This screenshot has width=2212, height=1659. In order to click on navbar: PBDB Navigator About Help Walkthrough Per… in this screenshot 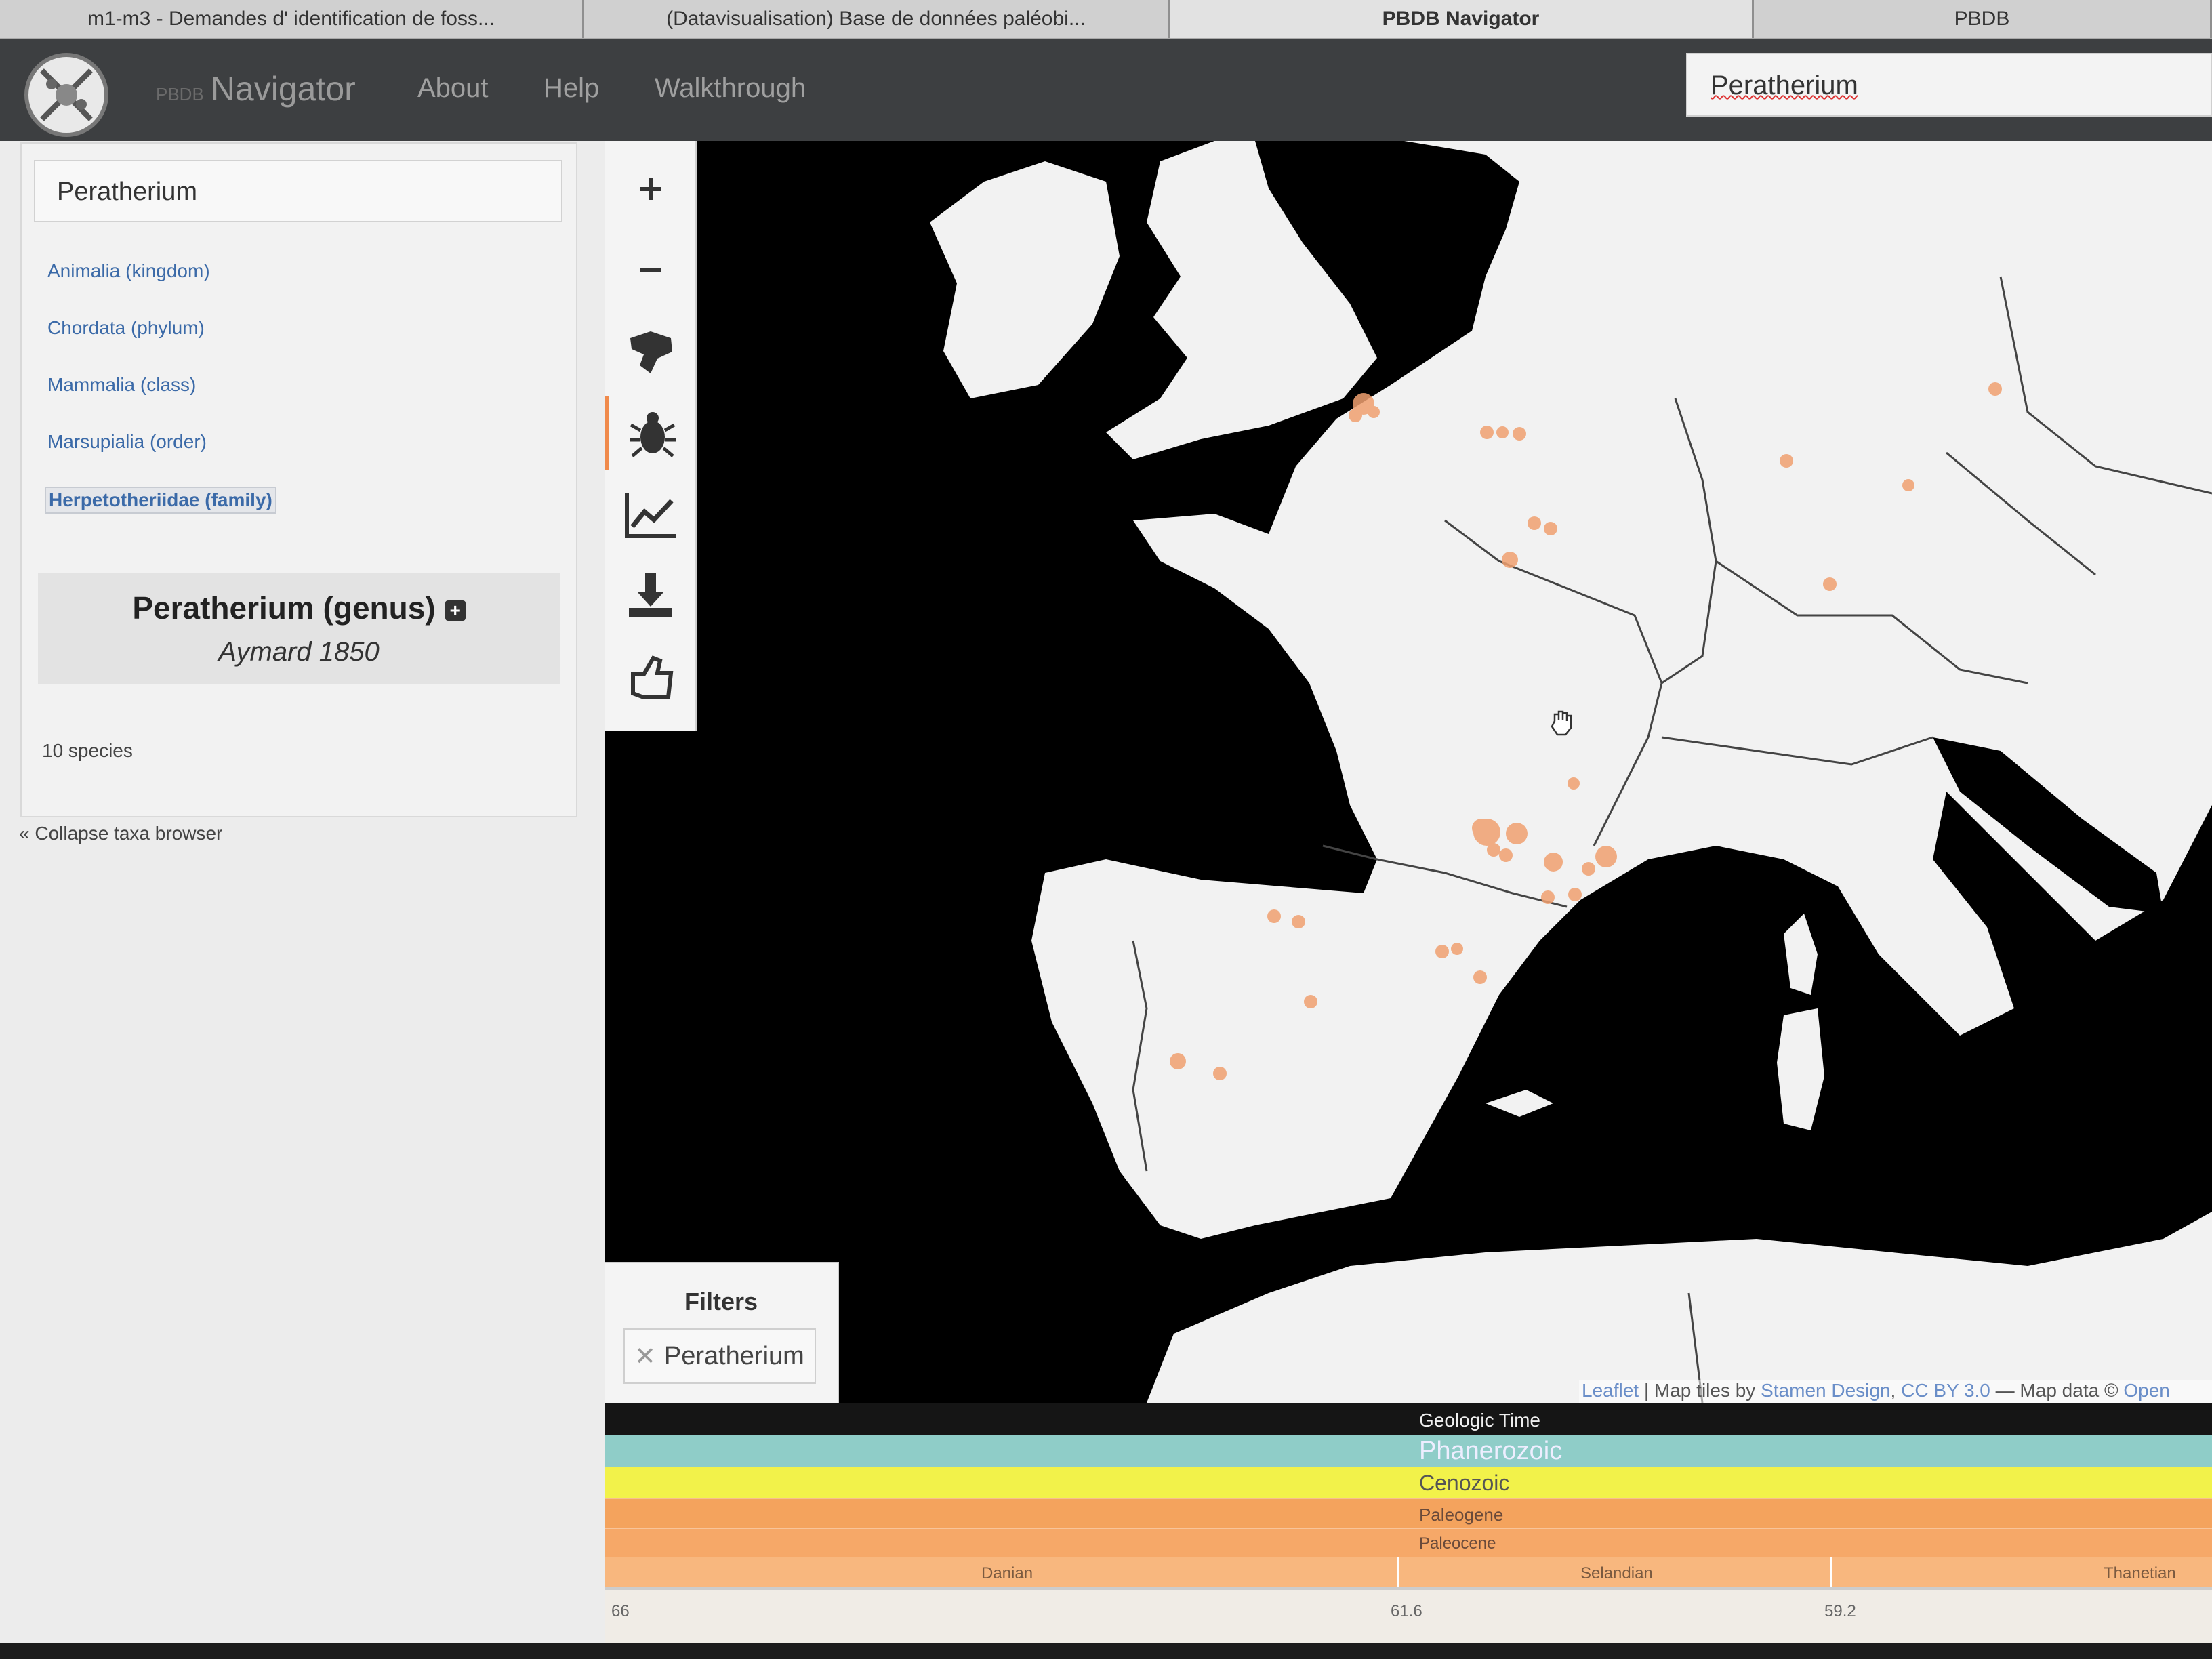, I will do `click(1106, 90)`.